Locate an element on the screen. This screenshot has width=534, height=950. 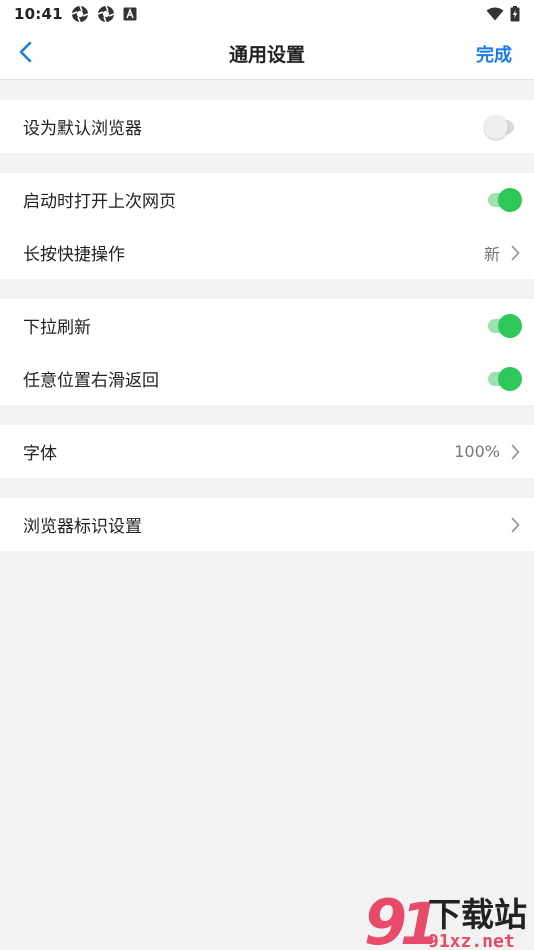
settings-group-startup: 启动时打开上次网页 长按快捷操作 新 is located at coordinates (267, 226).